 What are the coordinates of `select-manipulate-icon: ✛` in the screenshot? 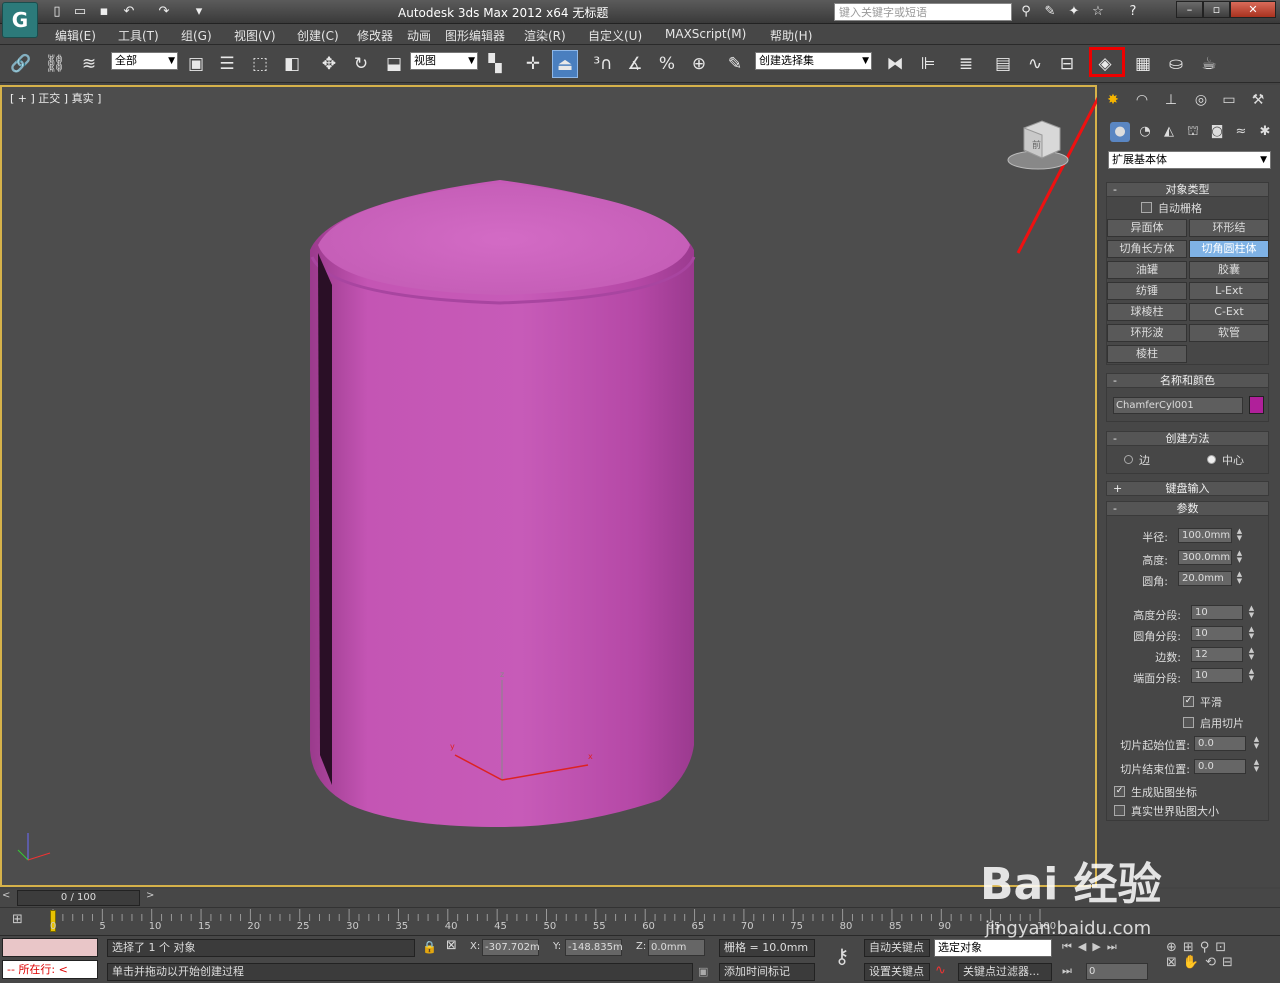 It's located at (533, 64).